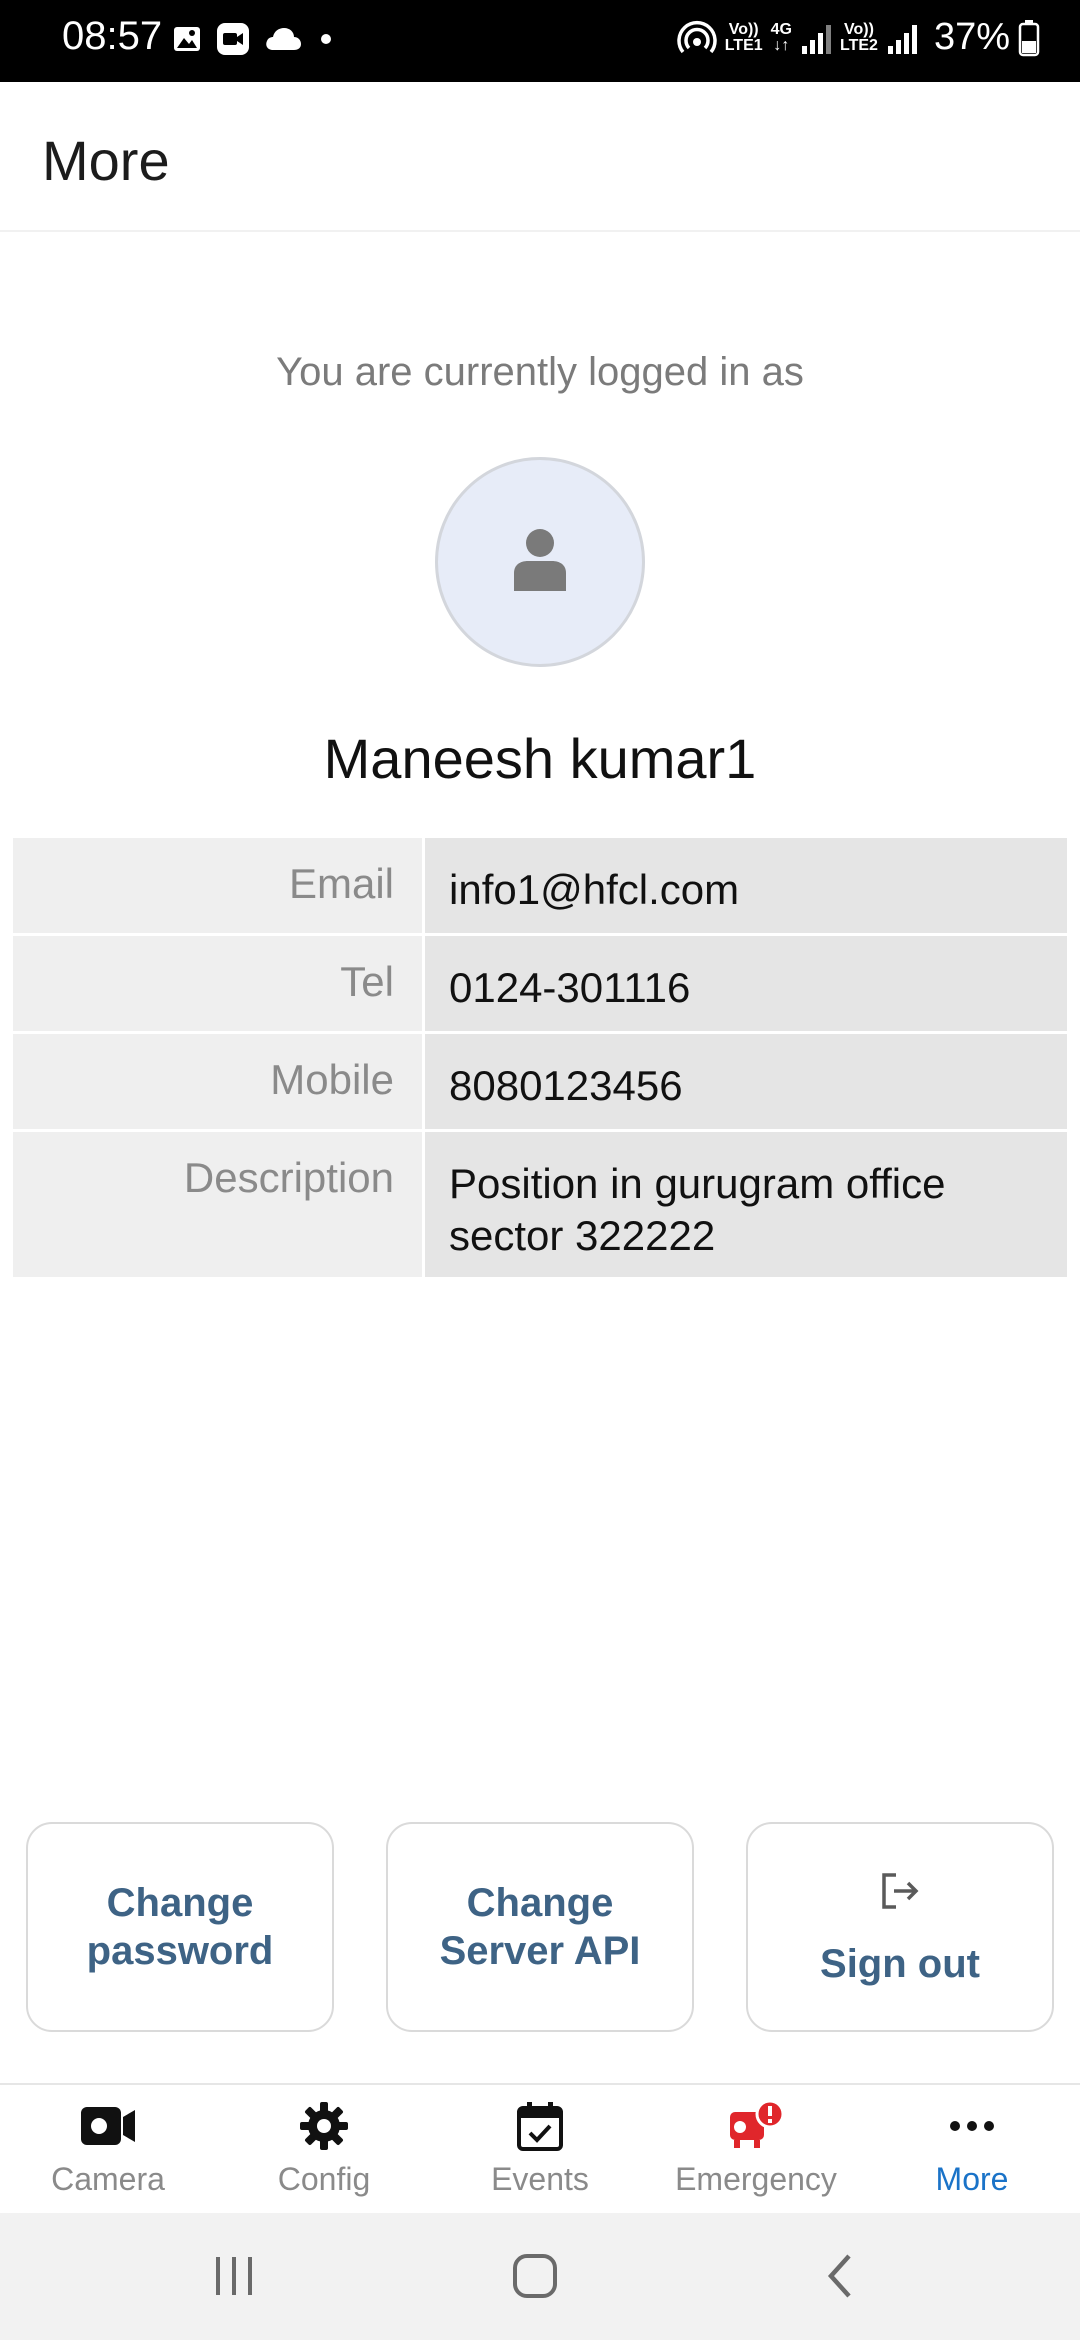  Describe the element at coordinates (540, 2126) in the screenshot. I see `calendar-check-icon` at that location.